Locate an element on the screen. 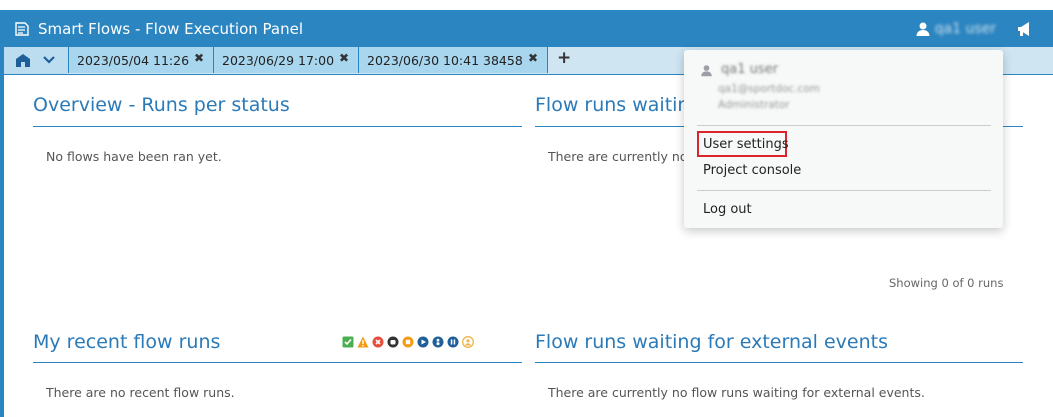 Image resolution: width=1053 pixels, height=417 pixels. recent-empty-text: There are no recent flow runs. is located at coordinates (140, 392).